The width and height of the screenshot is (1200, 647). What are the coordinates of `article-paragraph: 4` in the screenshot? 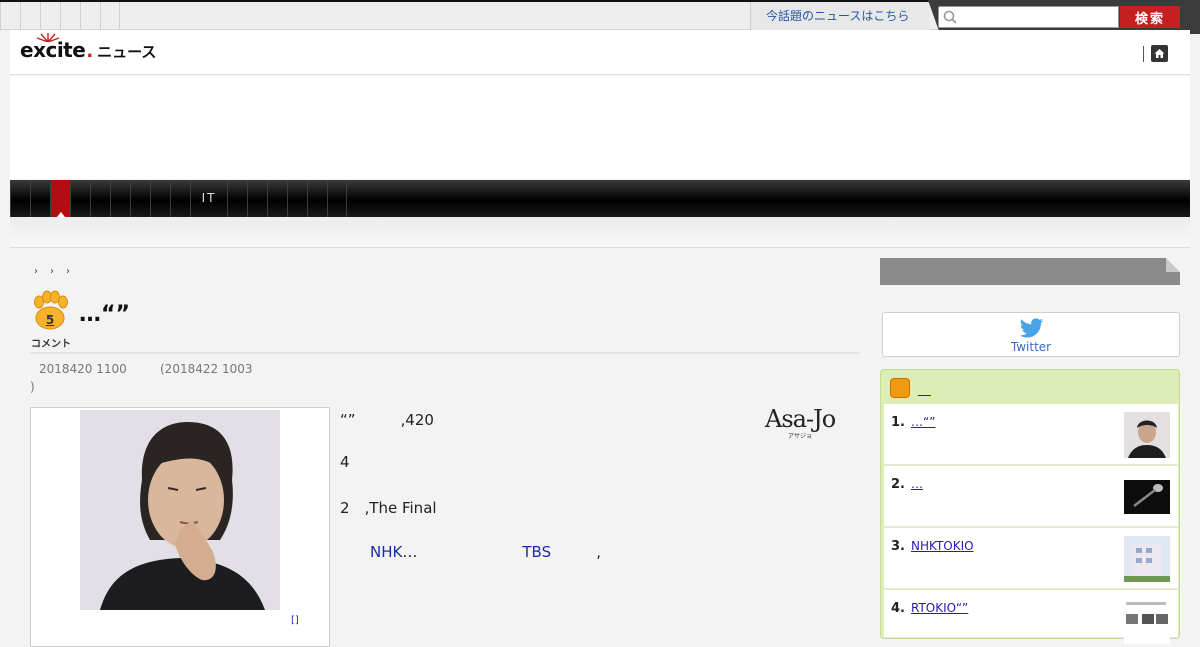 It's located at (345, 462).